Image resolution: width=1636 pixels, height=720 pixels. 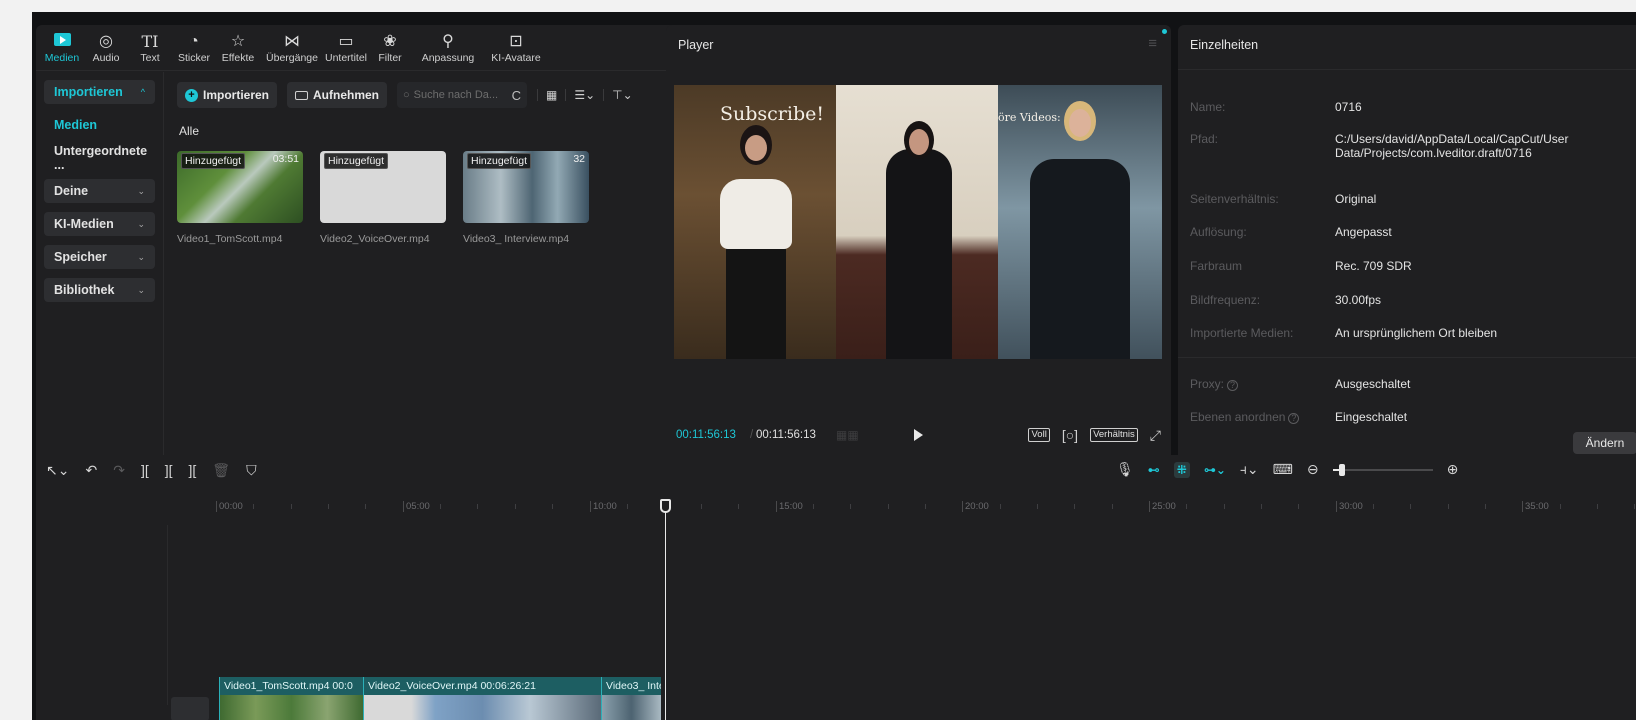 I want to click on track-header-button, so click(x=190, y=708).